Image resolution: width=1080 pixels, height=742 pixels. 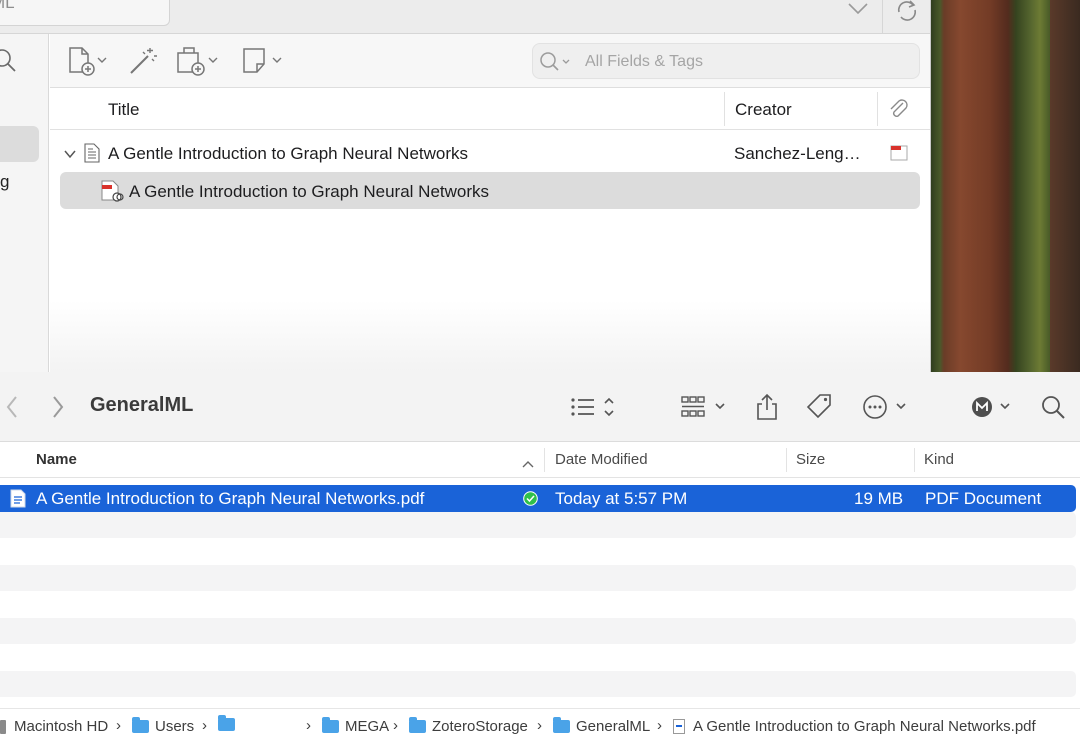 I want to click on back-chevron-icon, so click(x=12, y=407).